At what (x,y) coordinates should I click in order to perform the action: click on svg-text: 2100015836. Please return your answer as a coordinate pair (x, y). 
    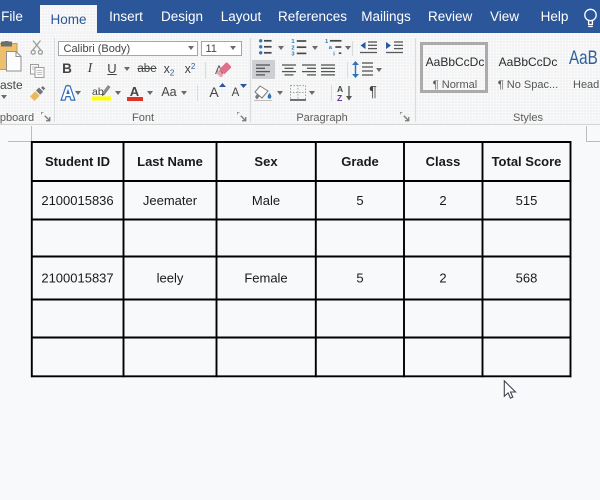
    Looking at the image, I should click on (77, 200).